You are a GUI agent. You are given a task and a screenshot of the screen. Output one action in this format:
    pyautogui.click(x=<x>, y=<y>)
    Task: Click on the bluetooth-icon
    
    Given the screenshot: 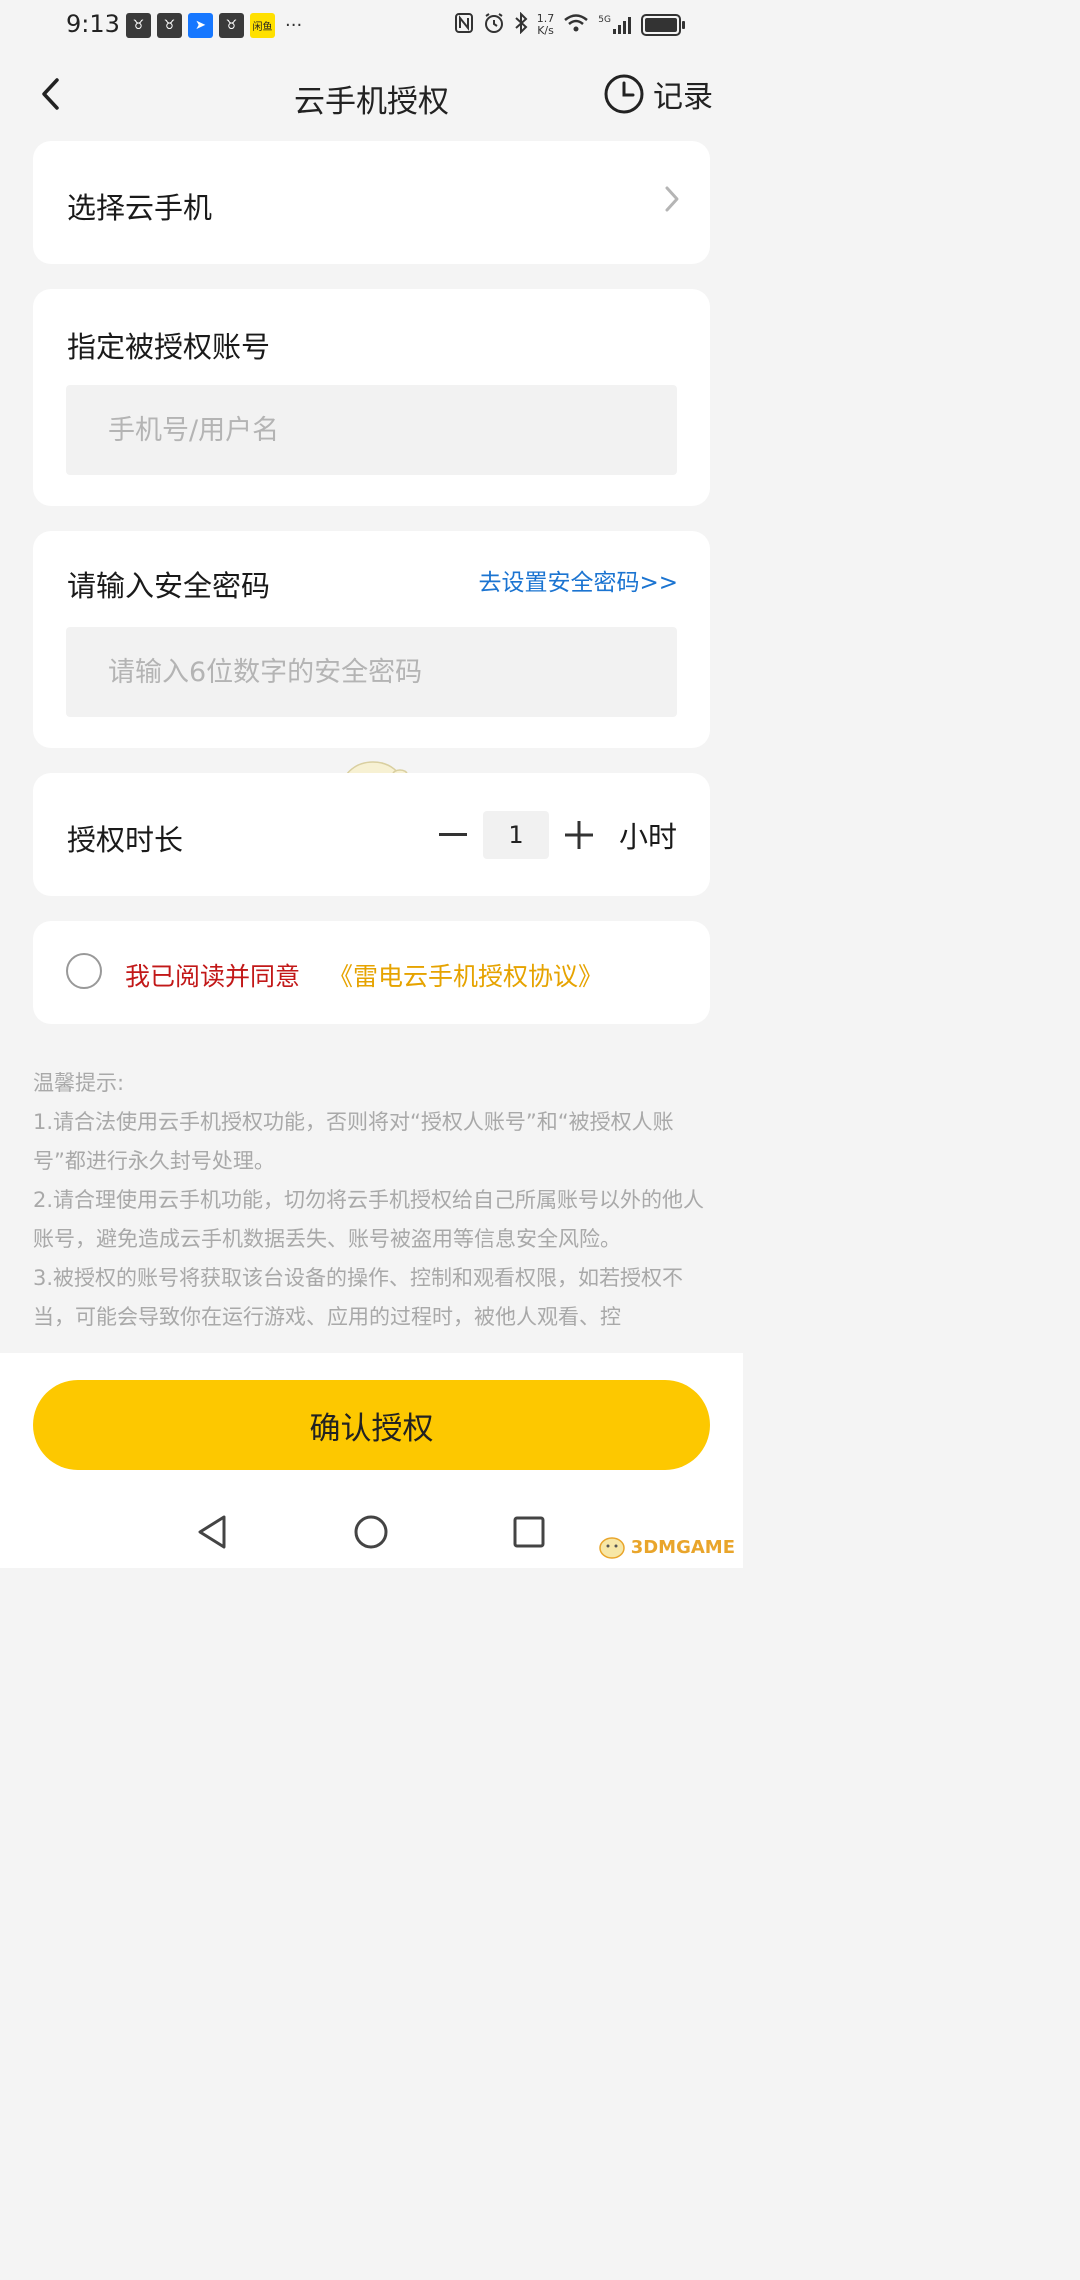 What is the action you would take?
    pyautogui.click(x=521, y=24)
    